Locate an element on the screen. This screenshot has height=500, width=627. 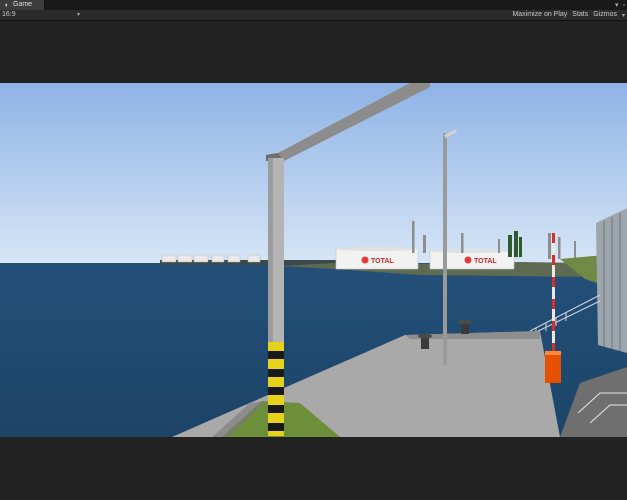
stats-button: Stats is located at coordinates (580, 15).